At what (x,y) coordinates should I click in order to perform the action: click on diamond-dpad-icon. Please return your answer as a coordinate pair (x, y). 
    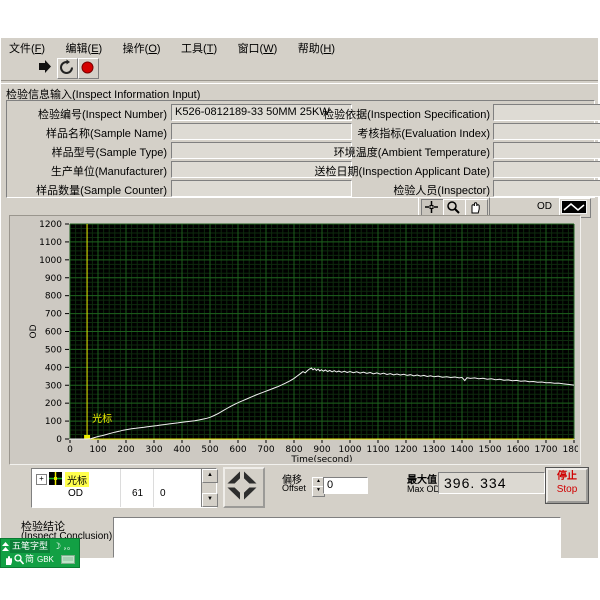
    Looking at the image, I should click on (242, 485).